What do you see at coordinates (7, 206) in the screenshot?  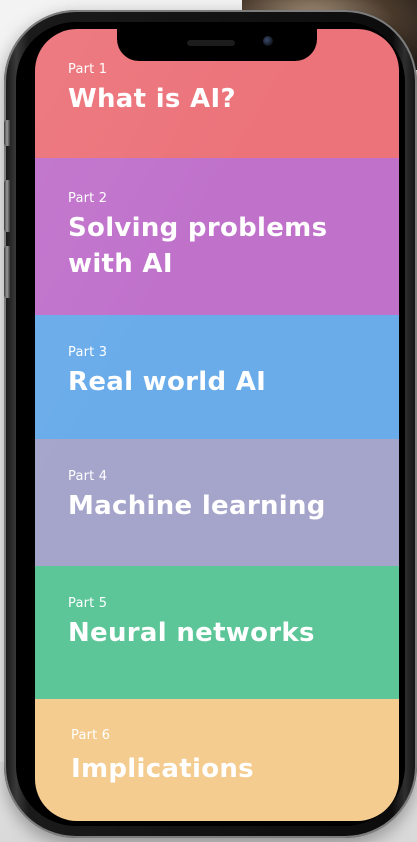 I see `volume-up-button` at bounding box center [7, 206].